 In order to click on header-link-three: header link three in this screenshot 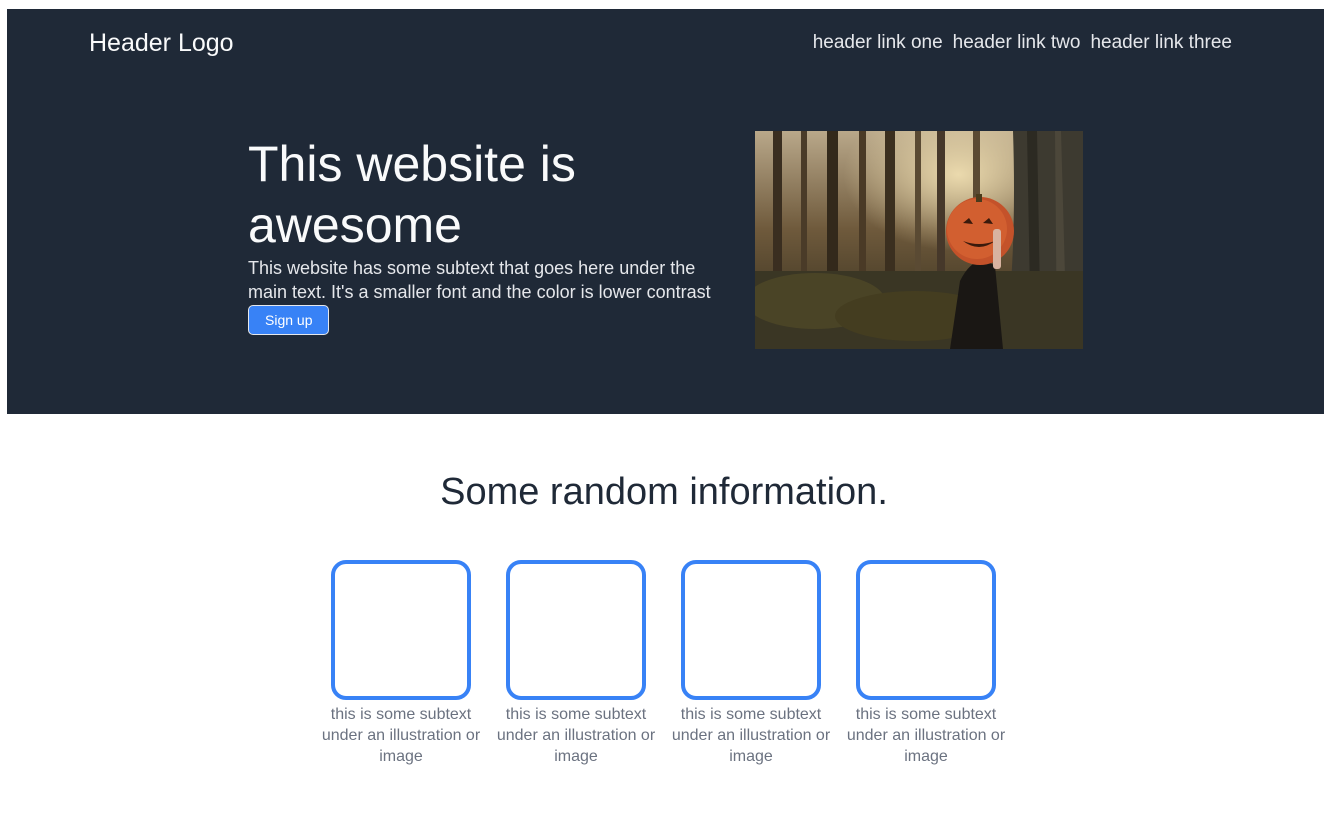, I will do `click(1161, 43)`.